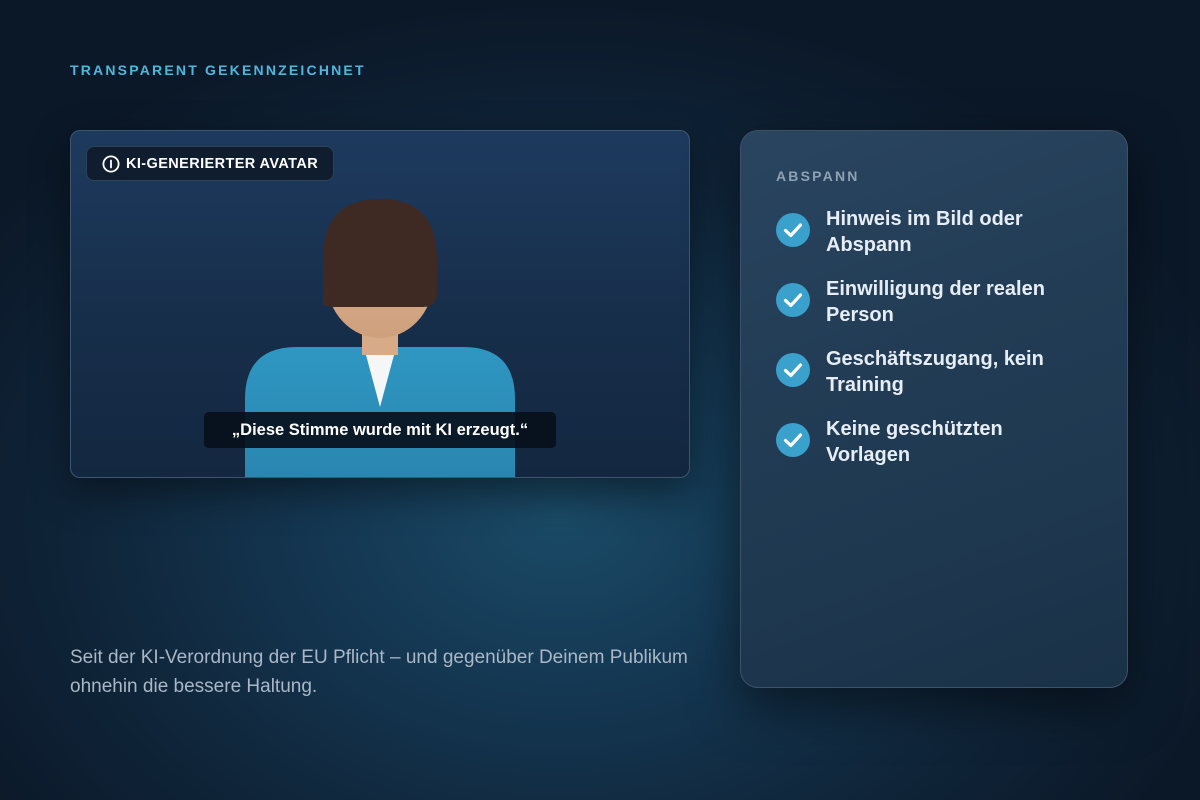 The width and height of the screenshot is (1200, 800). I want to click on ai-avatar-badge: KI-GENERIERTER AVATAR, so click(210, 163).